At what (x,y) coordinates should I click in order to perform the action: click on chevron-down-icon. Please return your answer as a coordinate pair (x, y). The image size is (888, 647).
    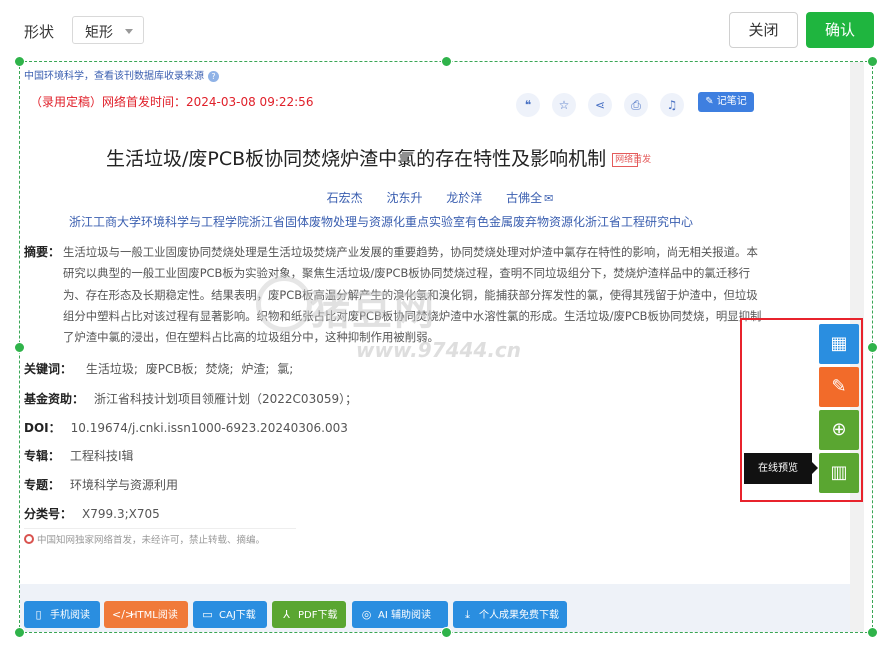
    Looking at the image, I should click on (129, 31).